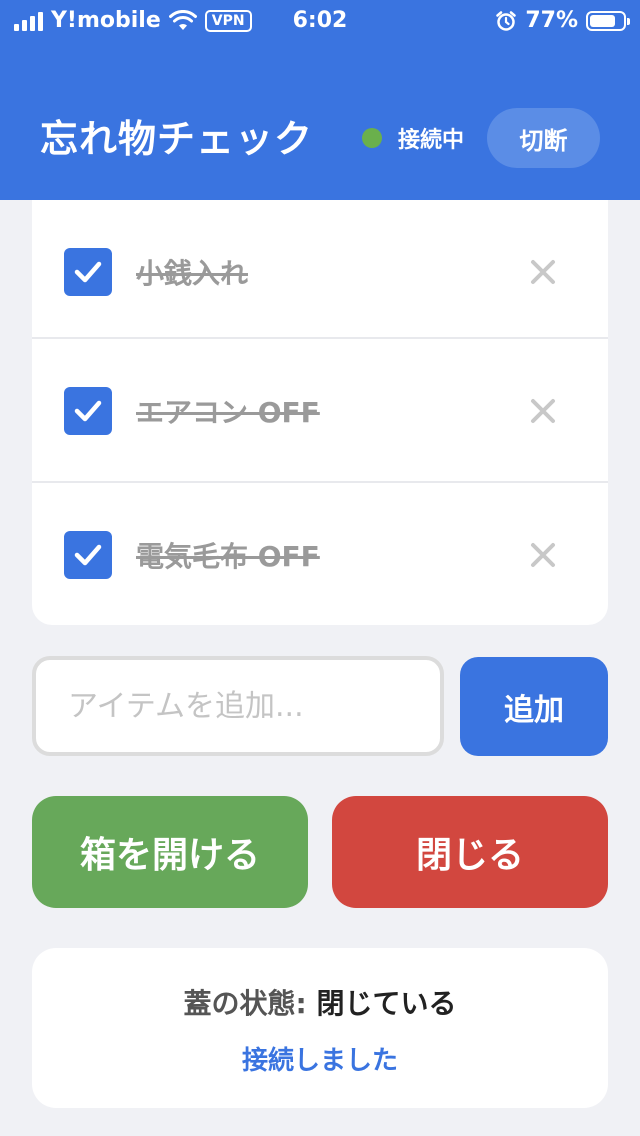 The image size is (640, 1136). I want to click on list-item: エアコン OFF, so click(320, 410).